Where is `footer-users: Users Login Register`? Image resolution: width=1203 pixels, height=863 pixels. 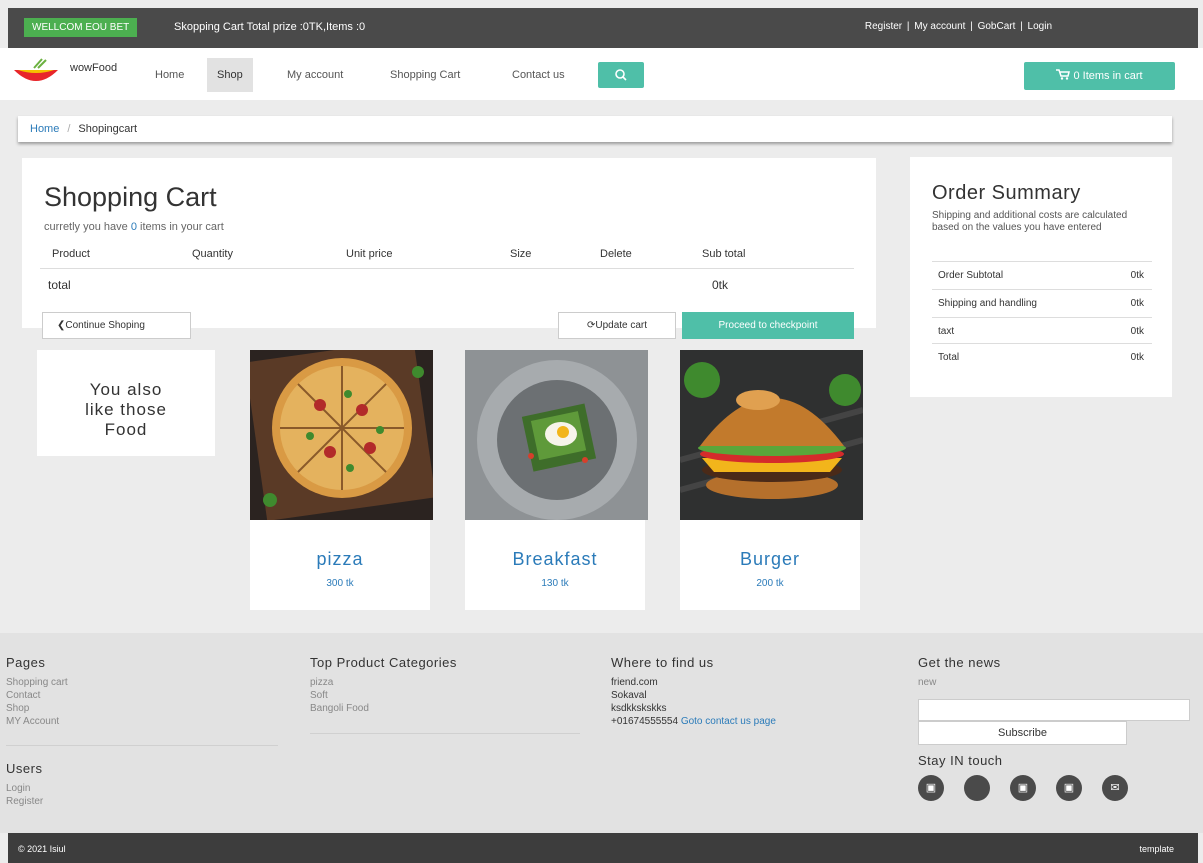
footer-users: Users Login Register is located at coordinates (24, 784).